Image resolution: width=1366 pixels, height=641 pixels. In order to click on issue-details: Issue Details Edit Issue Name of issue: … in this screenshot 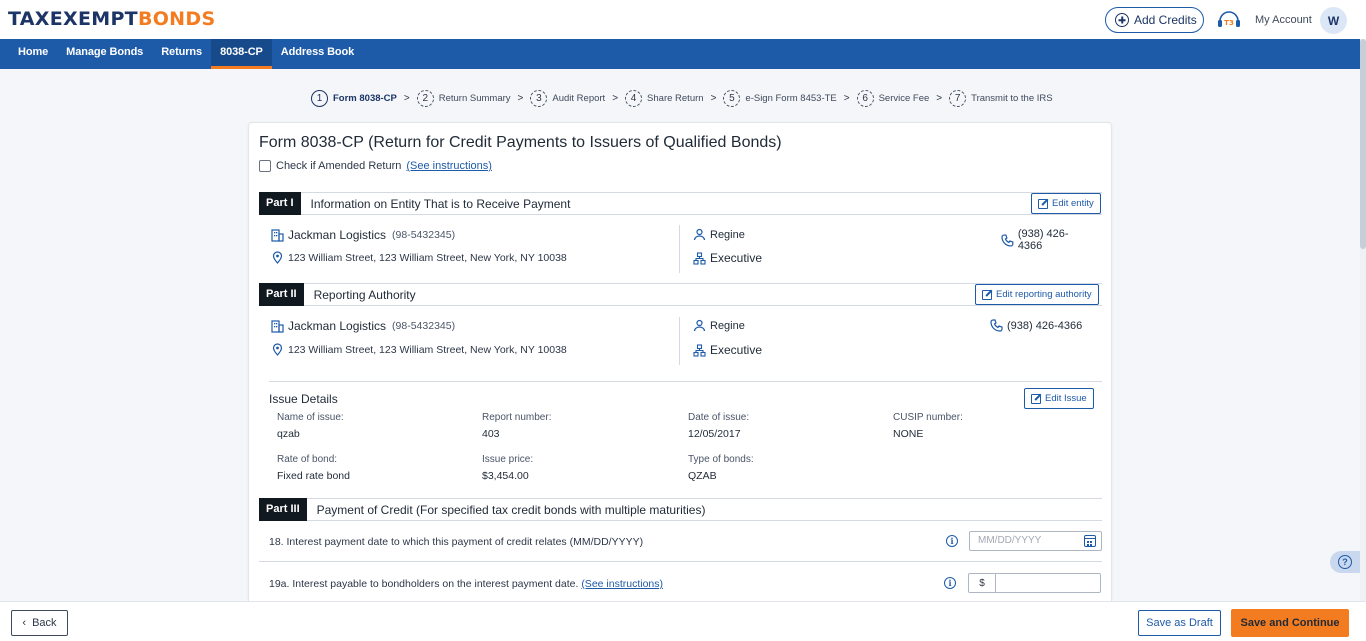, I will do `click(685, 440)`.